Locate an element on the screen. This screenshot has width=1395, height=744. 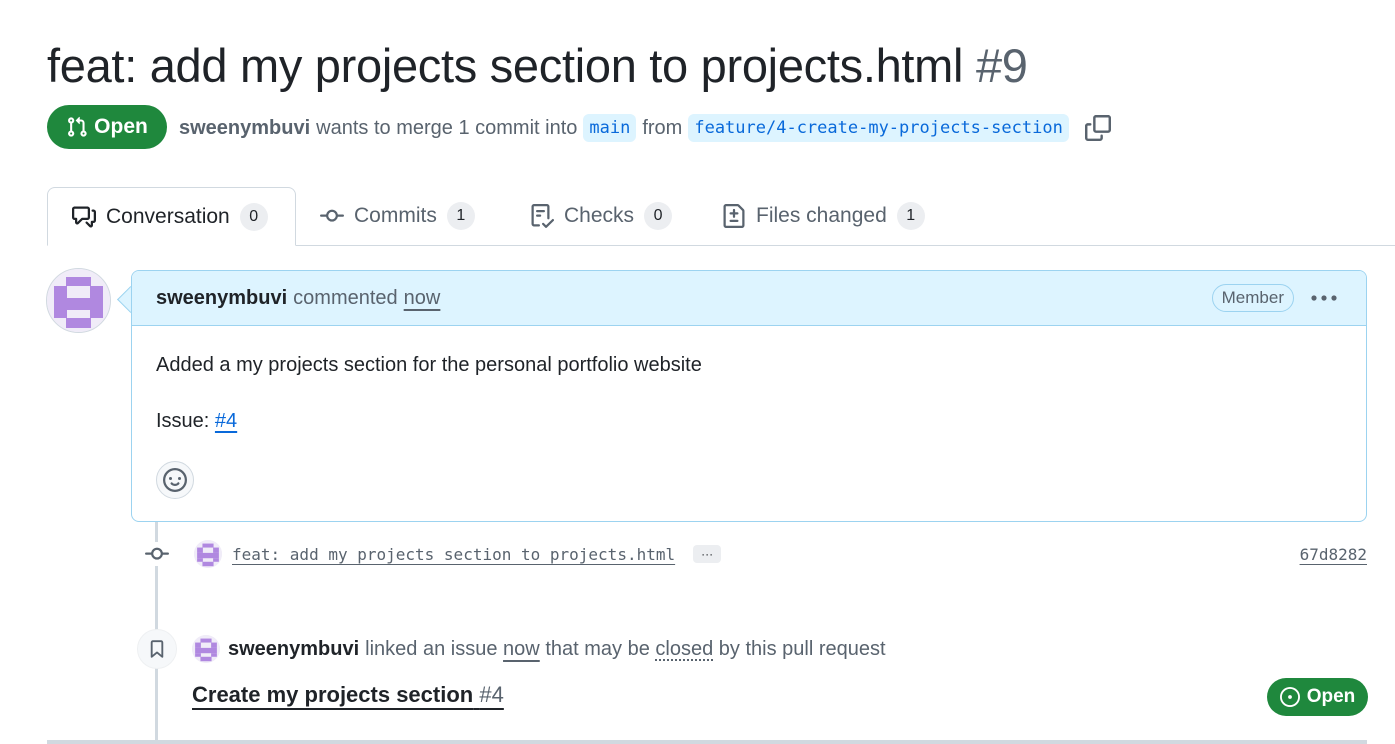
linked-issue-state: Open is located at coordinates (1331, 696).